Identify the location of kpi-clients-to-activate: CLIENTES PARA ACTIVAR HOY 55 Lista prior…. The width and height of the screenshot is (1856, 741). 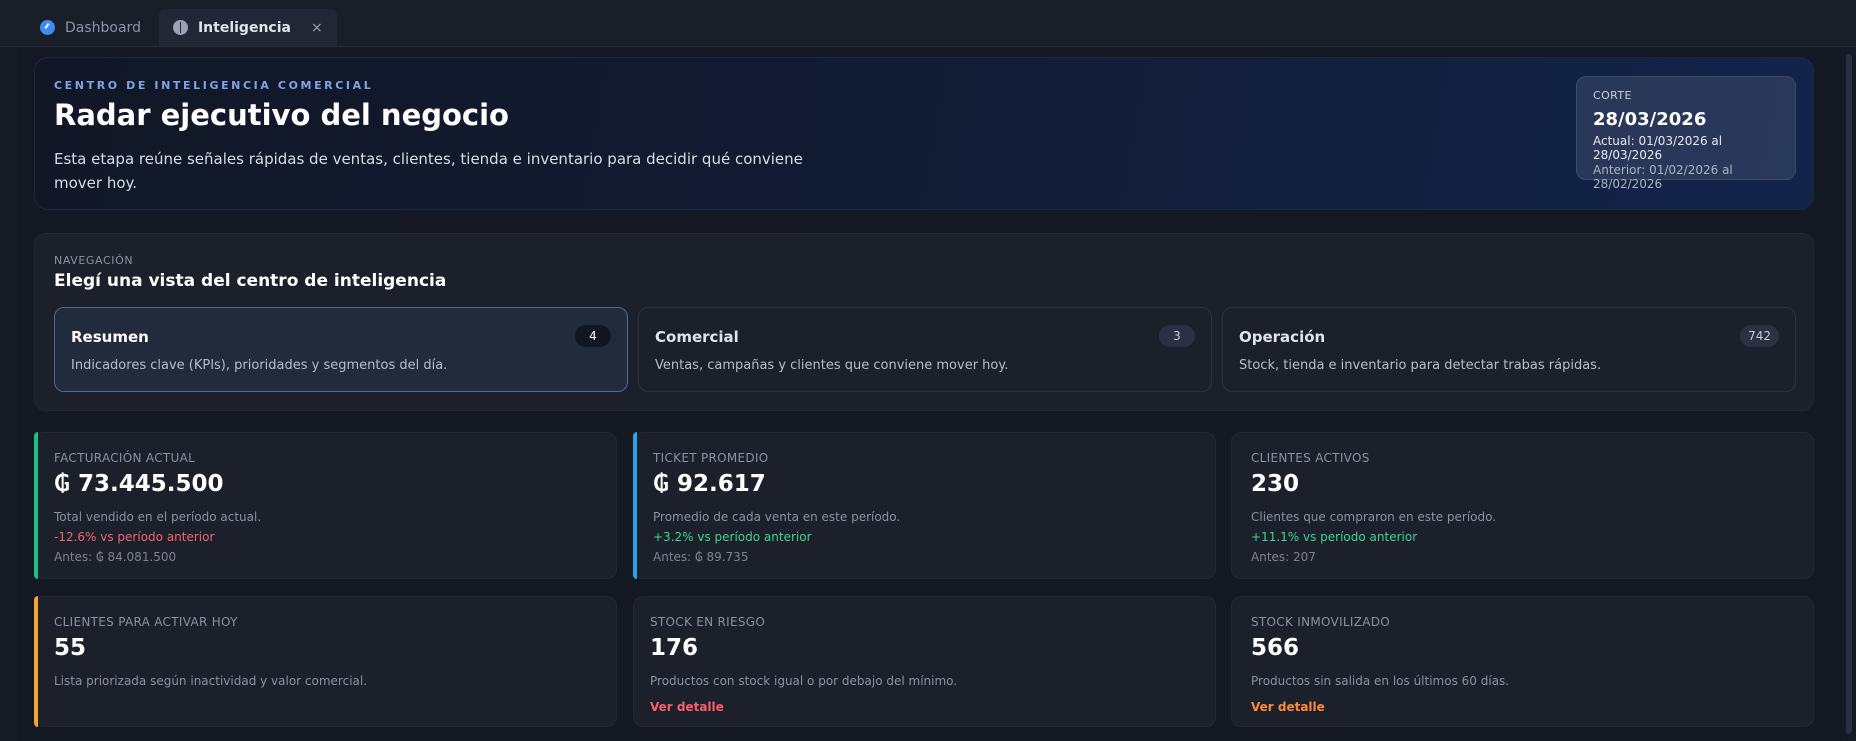
(325, 661).